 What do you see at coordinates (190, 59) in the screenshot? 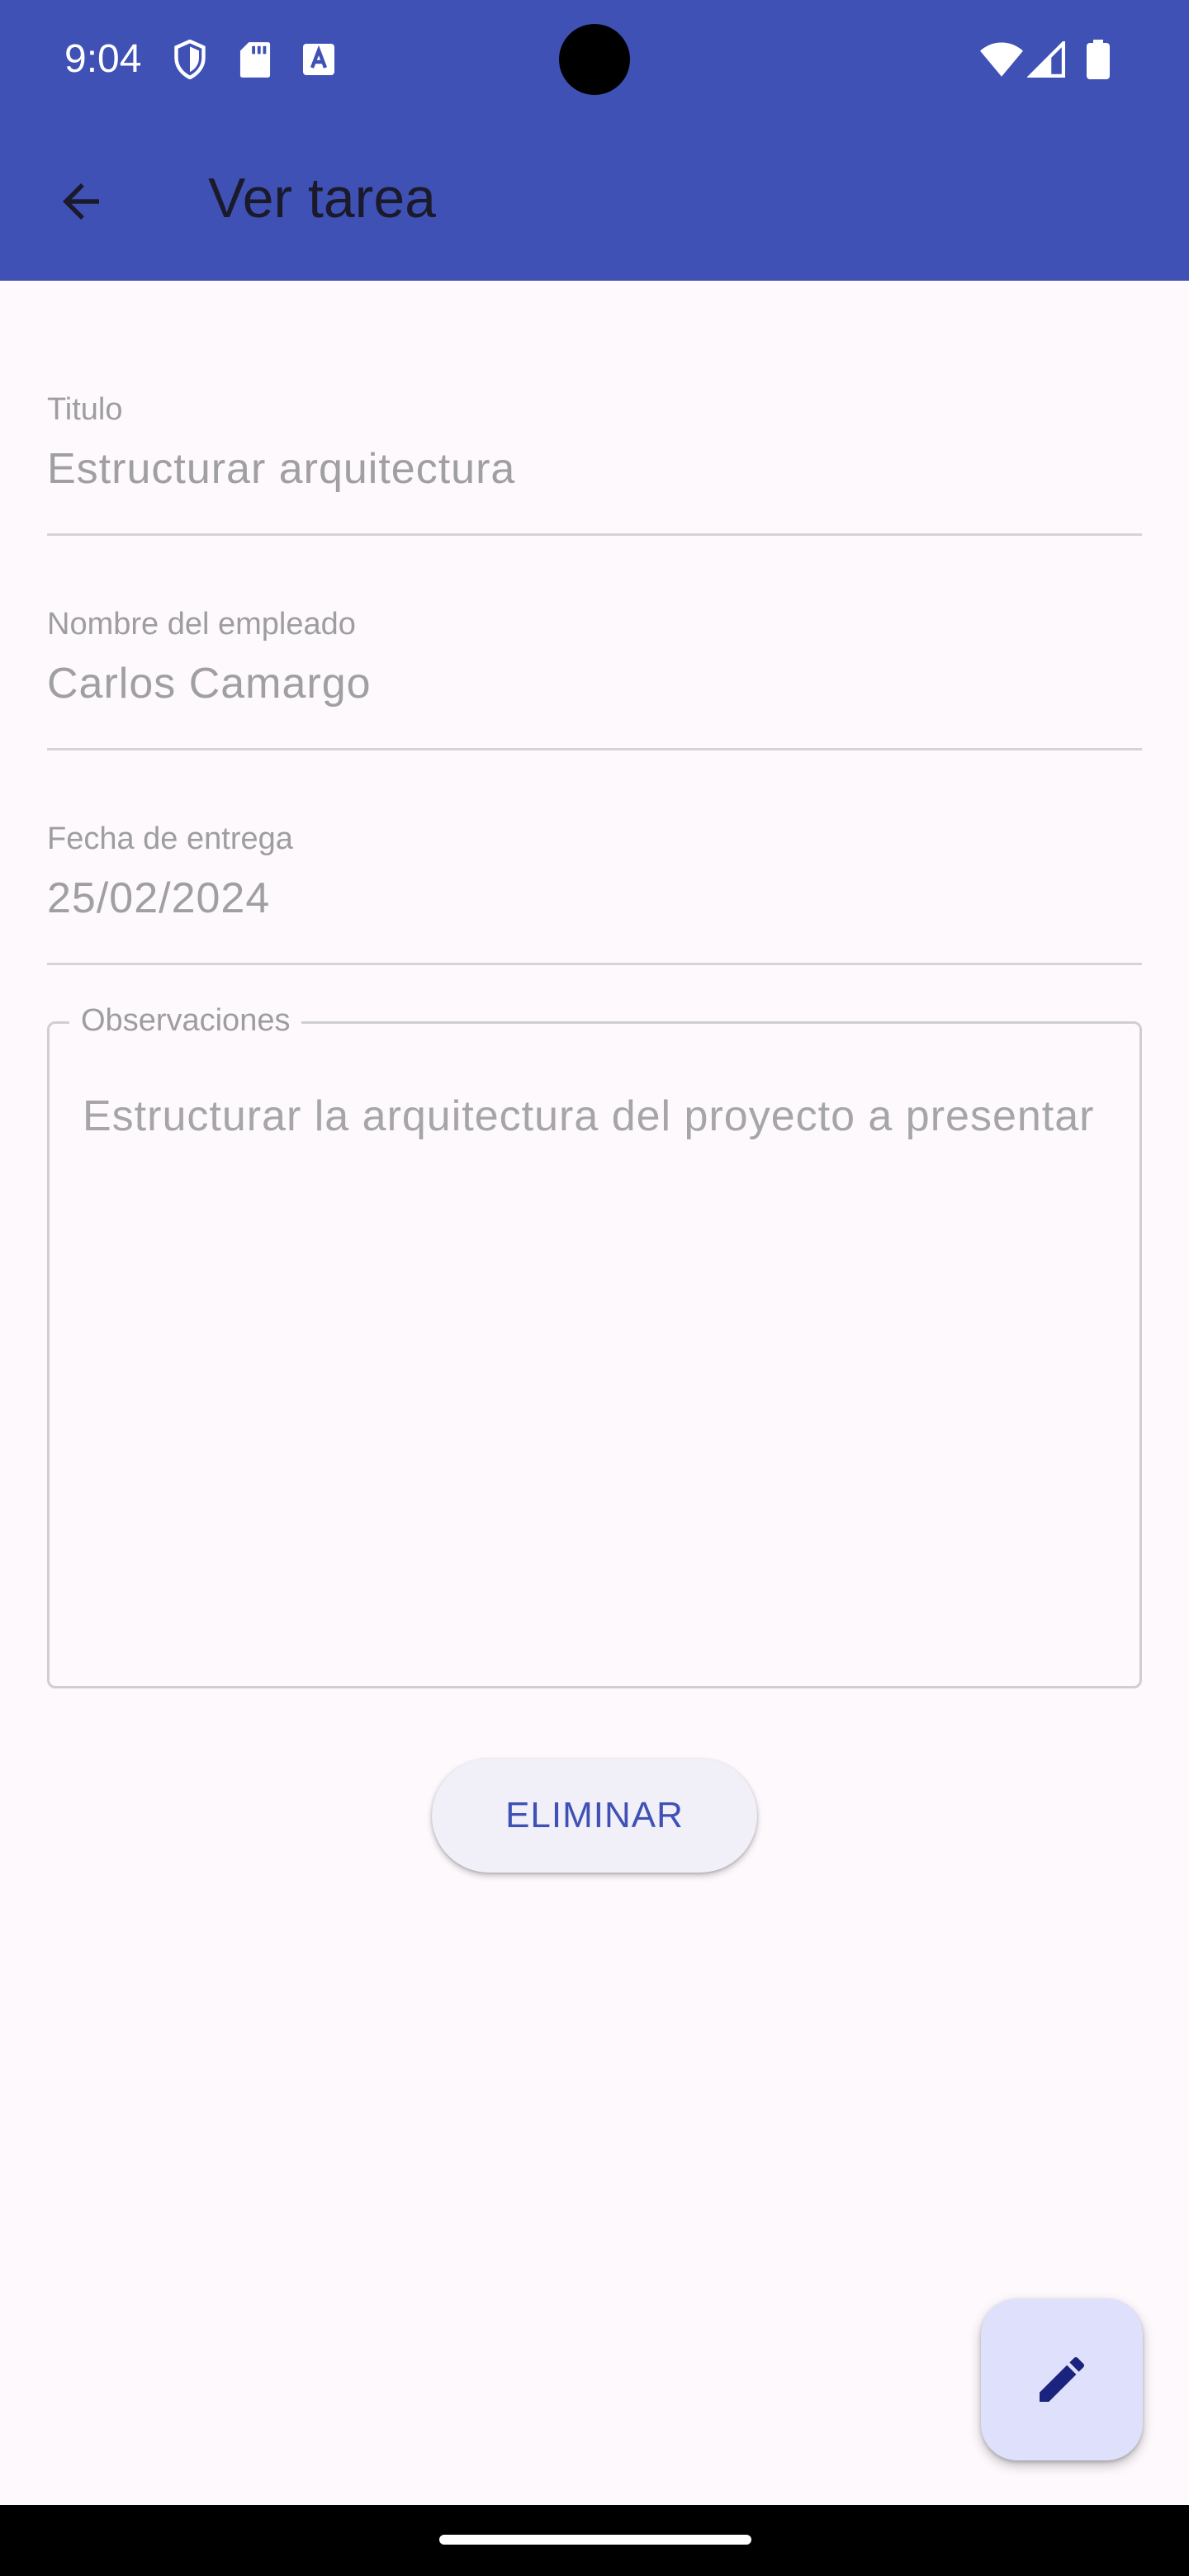
I see `shield-icon` at bounding box center [190, 59].